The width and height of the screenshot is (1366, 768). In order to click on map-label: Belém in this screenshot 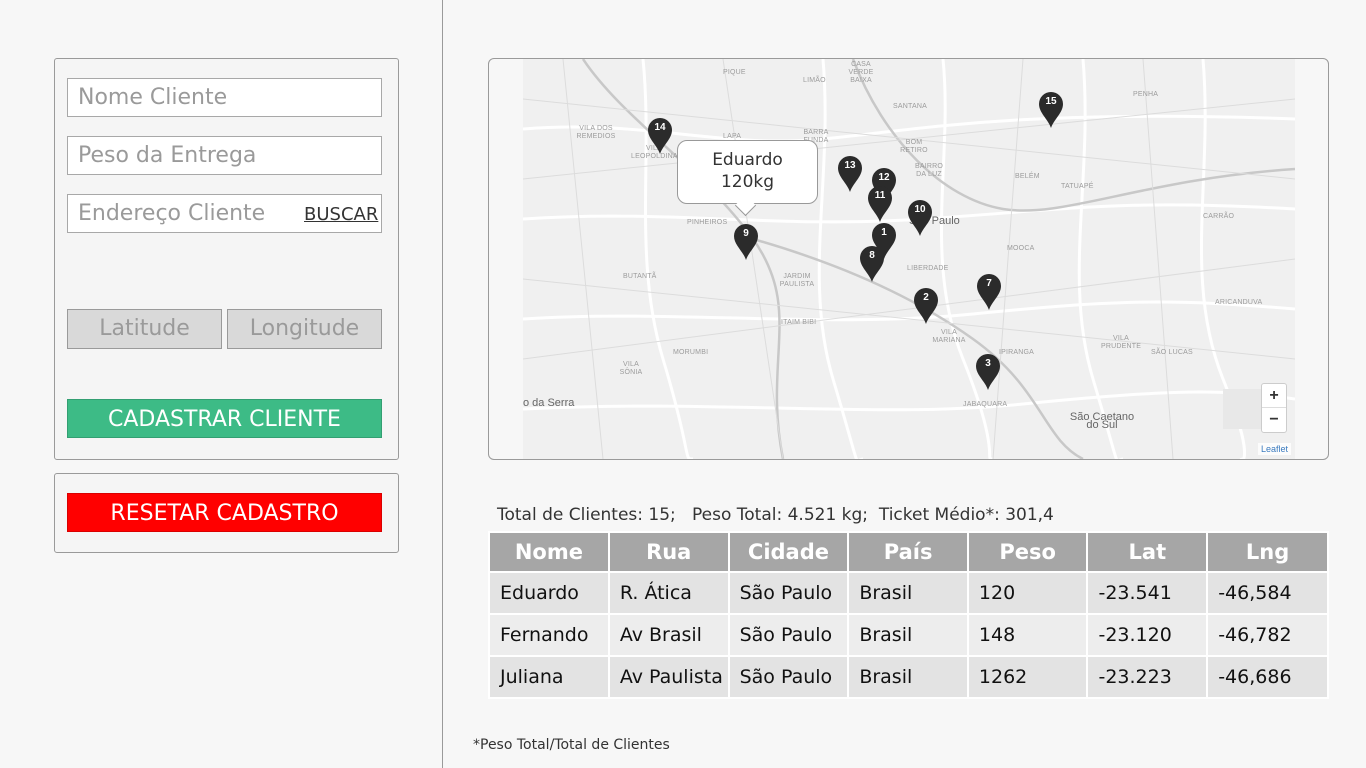, I will do `click(1027, 176)`.